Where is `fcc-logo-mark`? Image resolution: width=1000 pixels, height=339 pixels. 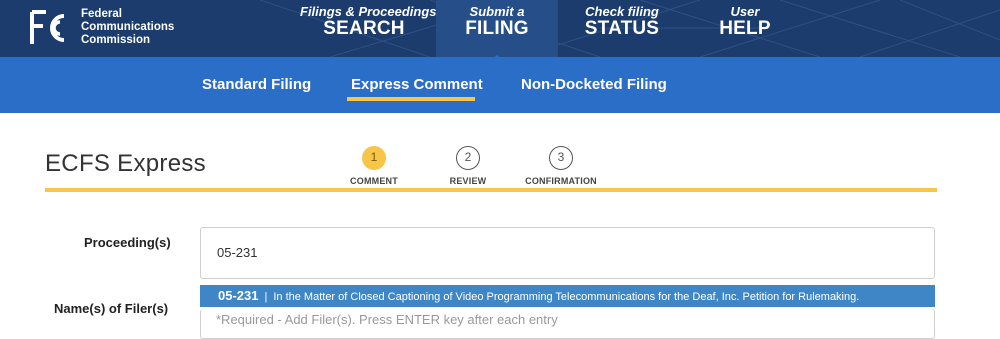
fcc-logo-mark is located at coordinates (47, 27).